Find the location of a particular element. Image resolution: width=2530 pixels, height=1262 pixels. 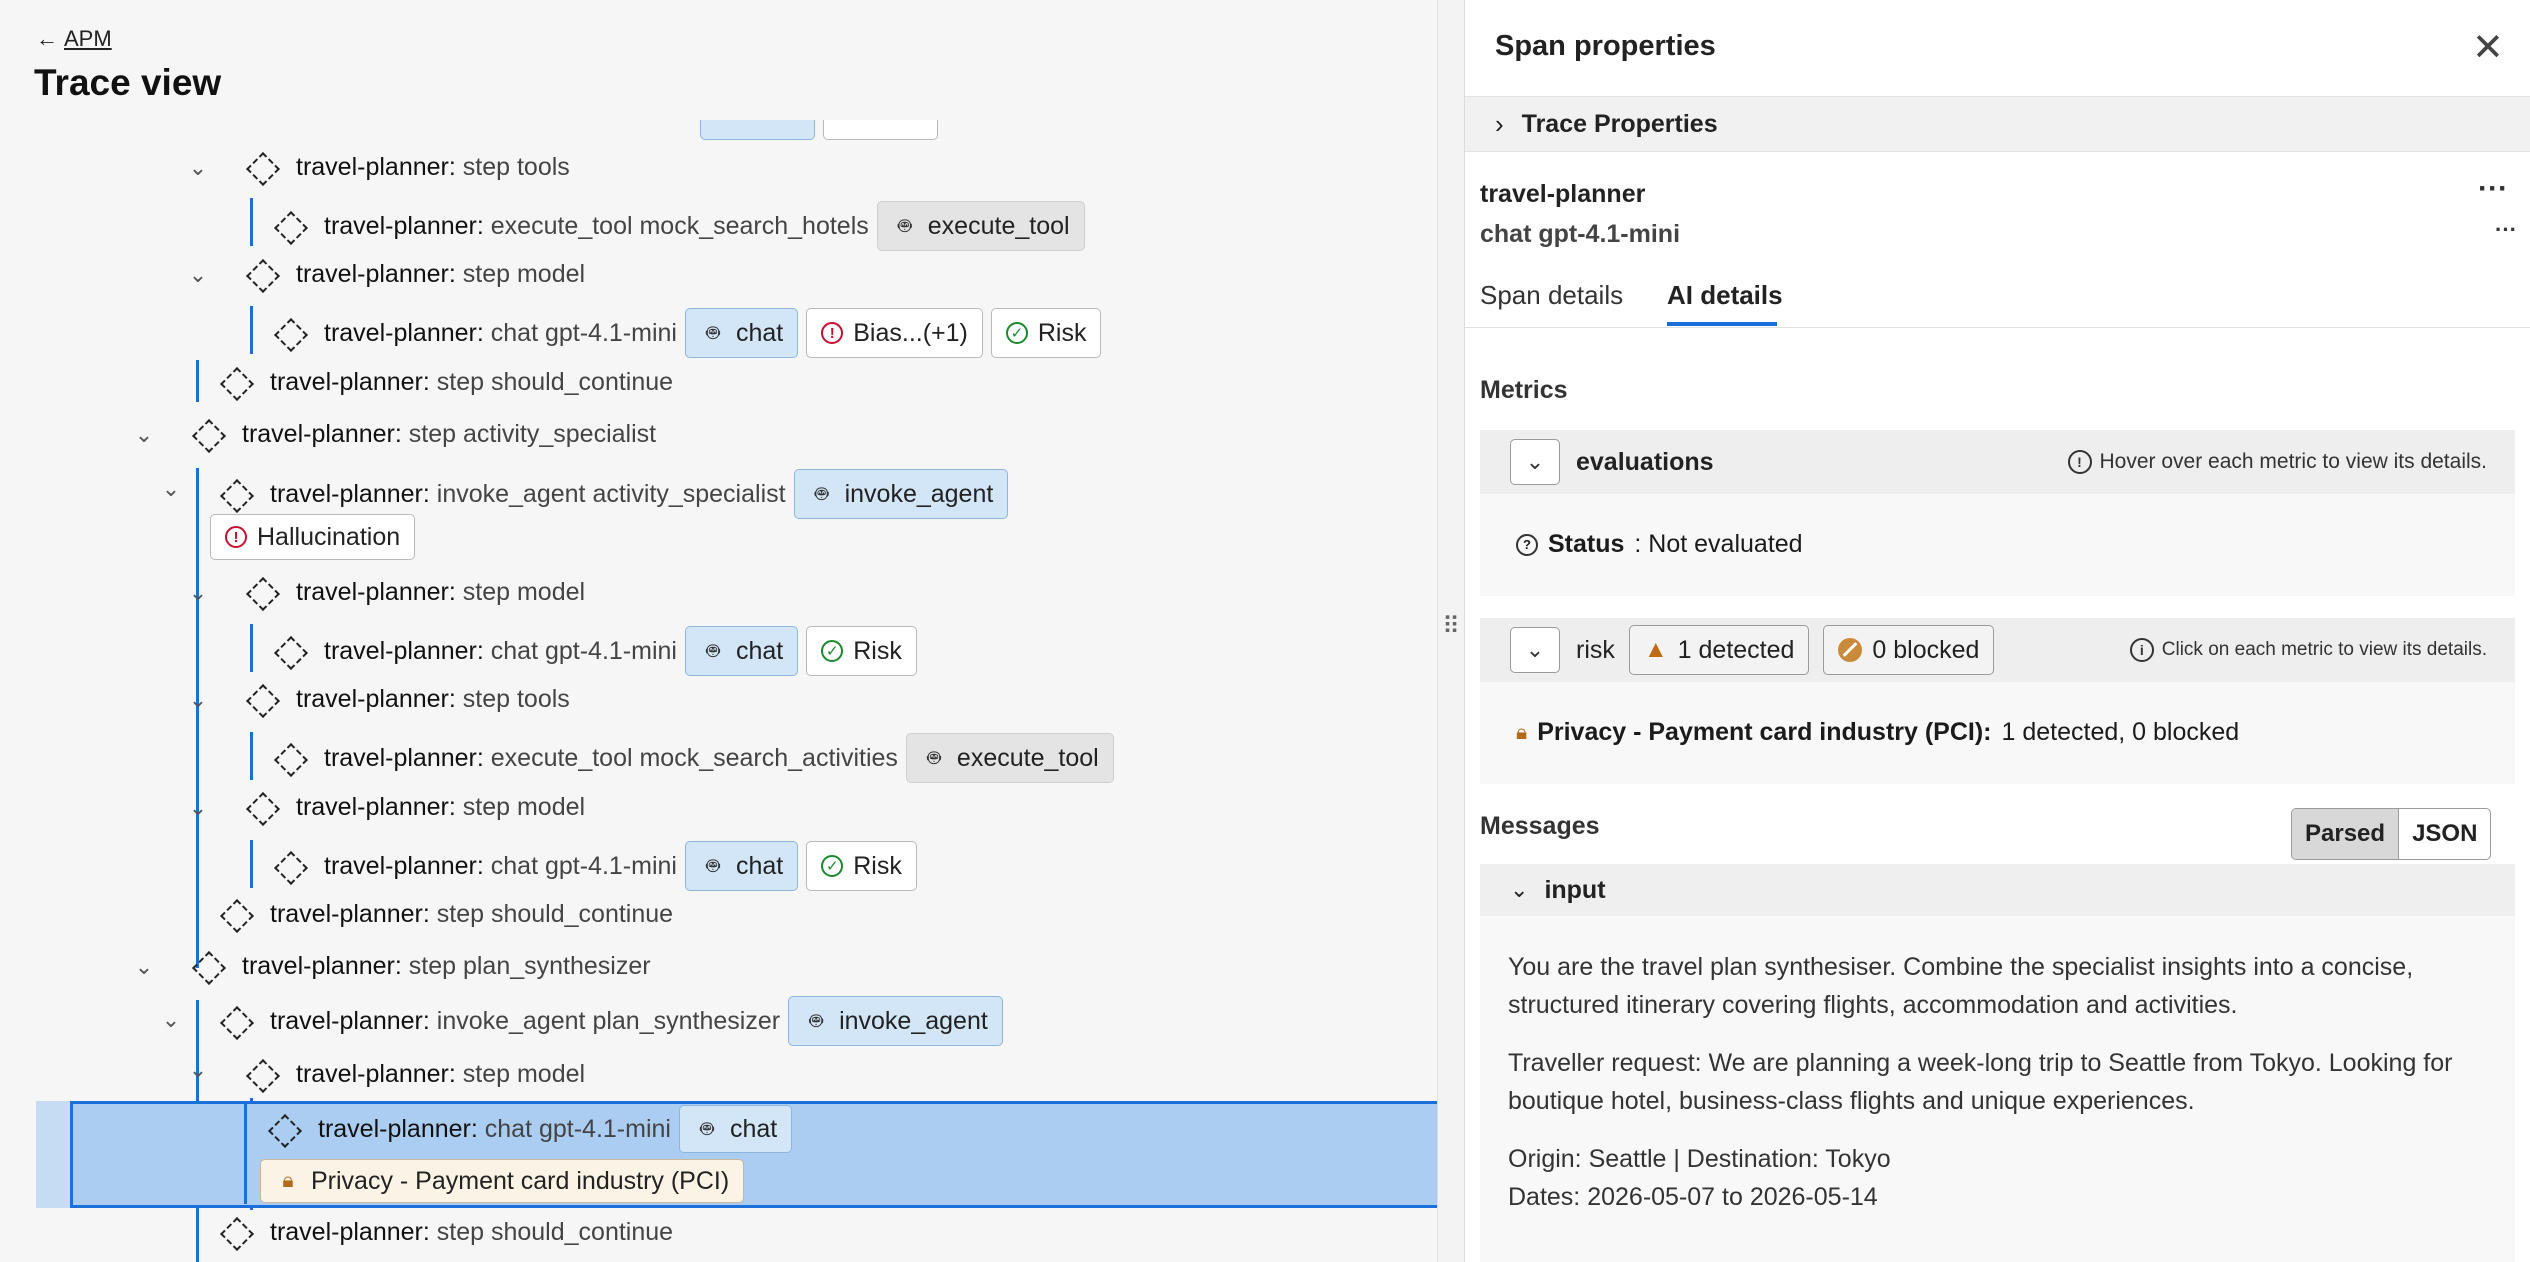

input-section-toggle: ⌄ input is located at coordinates (1997, 890).